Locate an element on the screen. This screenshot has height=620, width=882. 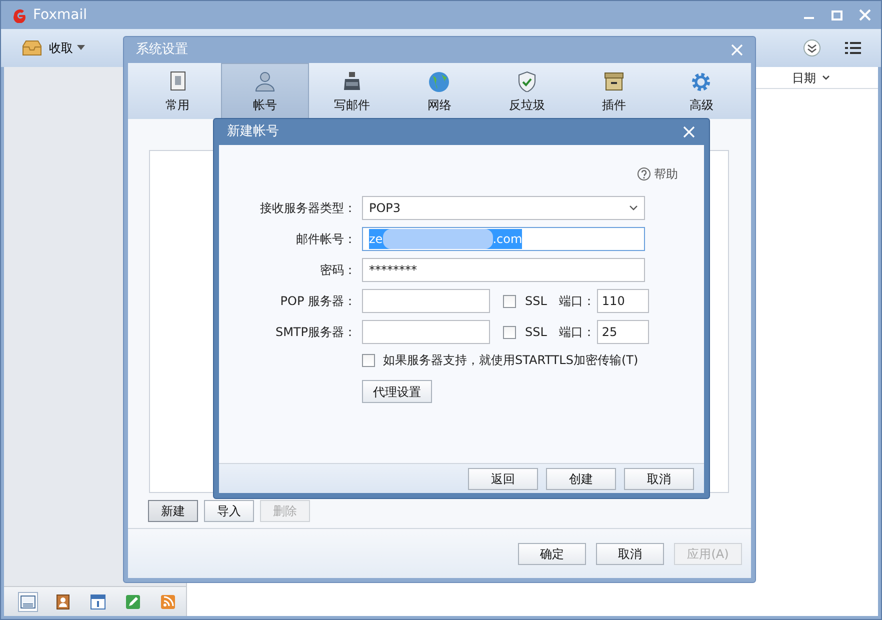
dialog-button: 返回 is located at coordinates (503, 479).